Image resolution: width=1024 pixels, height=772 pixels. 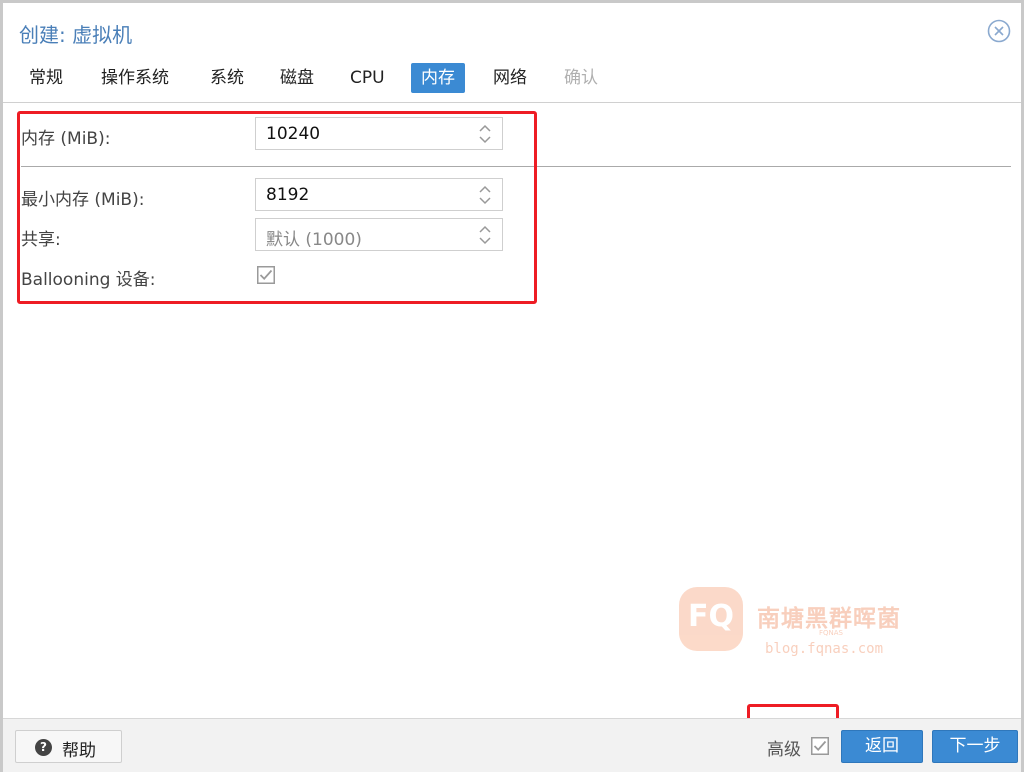 I want to click on back-button: 返回, so click(x=882, y=746).